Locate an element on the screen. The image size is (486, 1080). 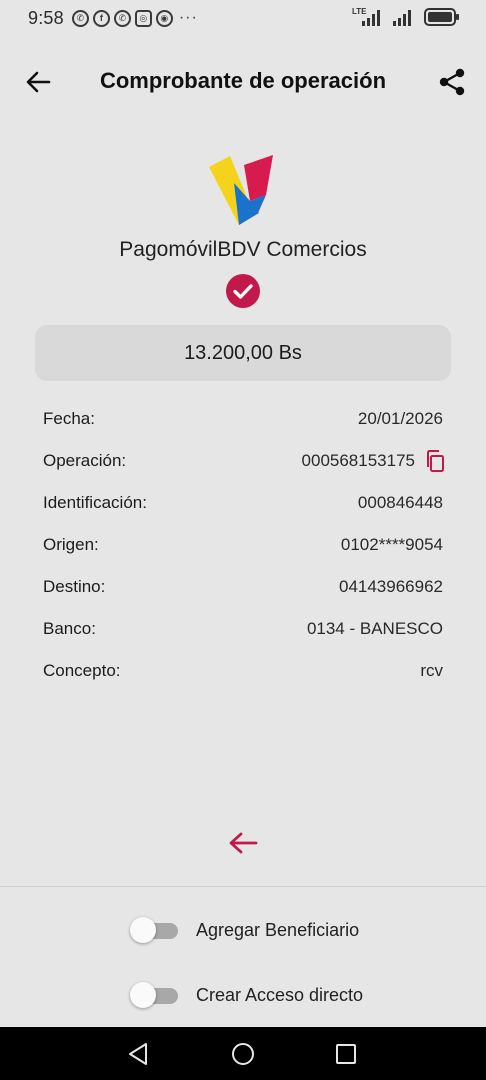
chrome-icon: ◉ is located at coordinates (164, 18).